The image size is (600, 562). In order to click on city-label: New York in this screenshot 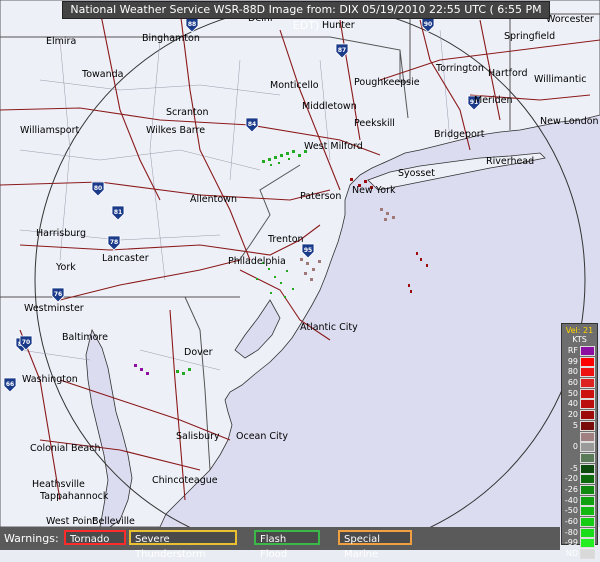, I will do `click(374, 190)`.